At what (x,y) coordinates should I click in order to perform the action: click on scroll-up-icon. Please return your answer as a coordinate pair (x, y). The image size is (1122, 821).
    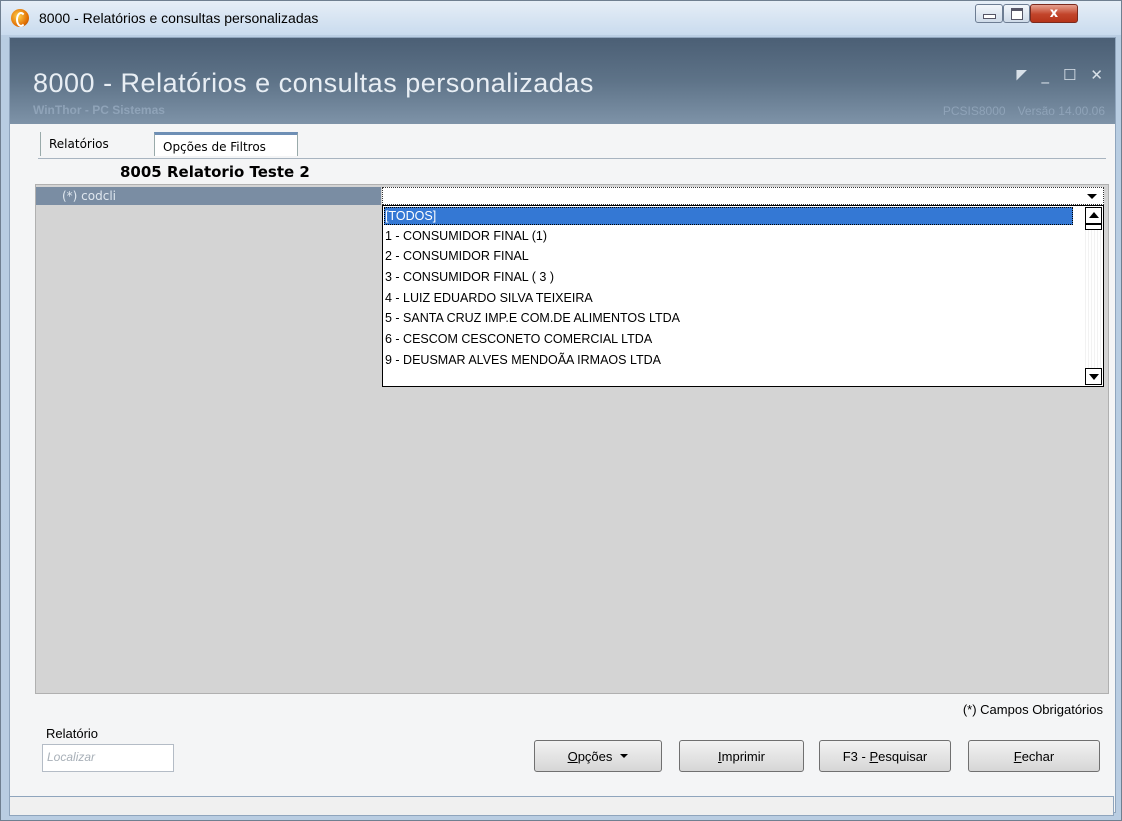
    Looking at the image, I should click on (1093, 215).